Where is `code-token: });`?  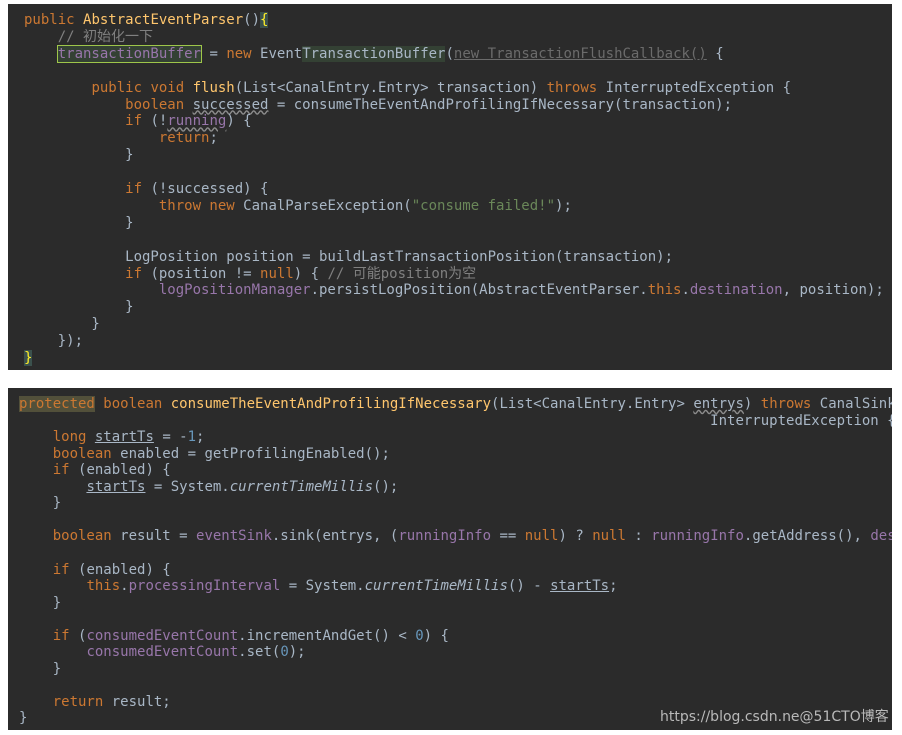
code-token: }); is located at coordinates (54, 341).